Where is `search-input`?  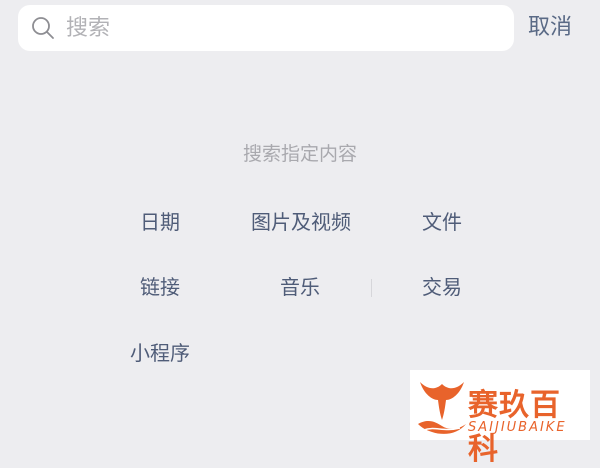 search-input is located at coordinates (276, 28).